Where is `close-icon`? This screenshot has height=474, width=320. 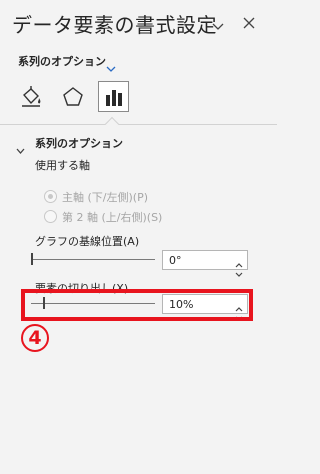
close-icon is located at coordinates (249, 23).